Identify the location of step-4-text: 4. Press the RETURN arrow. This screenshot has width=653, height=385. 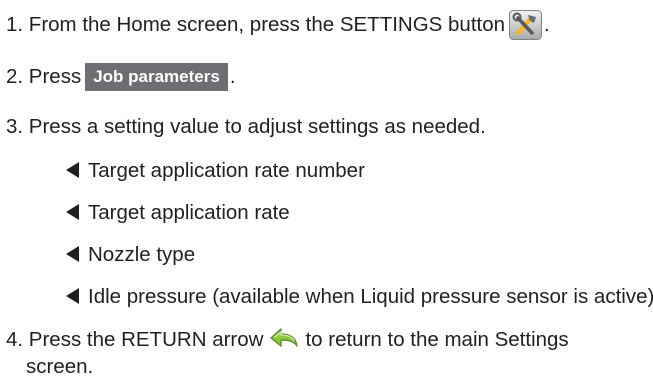
(135, 339).